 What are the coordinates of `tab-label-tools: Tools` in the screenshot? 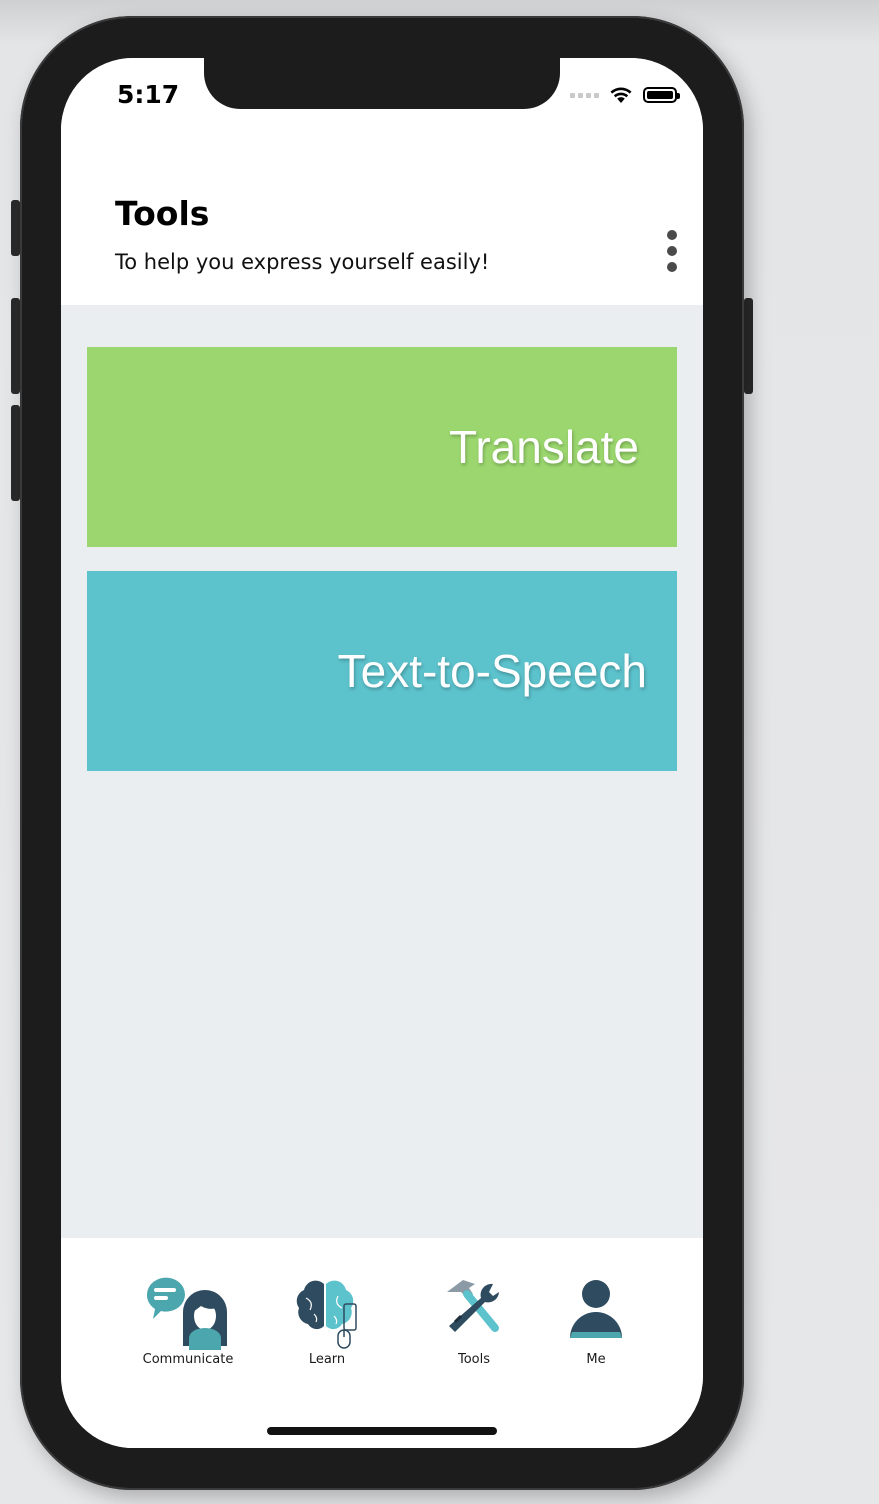 It's located at (474, 1359).